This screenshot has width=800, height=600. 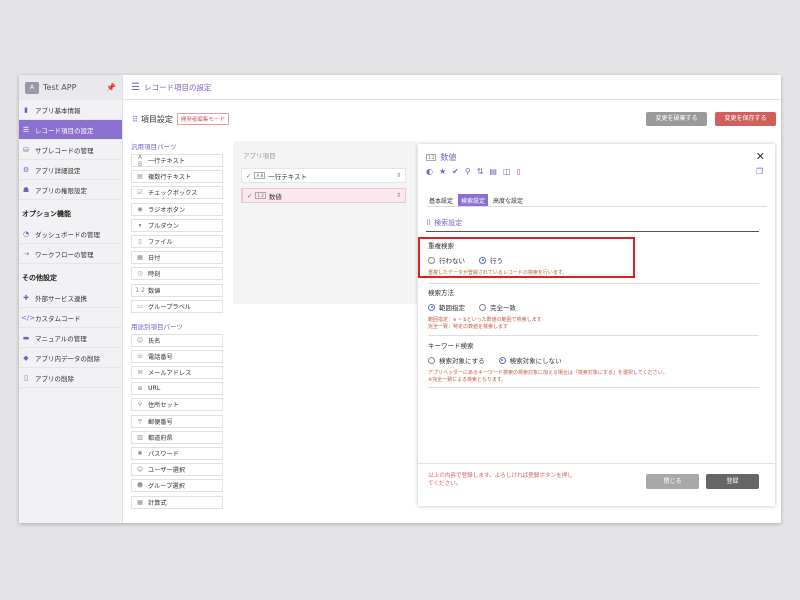 What do you see at coordinates (70, 190) in the screenshot?
I see `sidebar-item-permissions: ☗ アプリの権限設定` at bounding box center [70, 190].